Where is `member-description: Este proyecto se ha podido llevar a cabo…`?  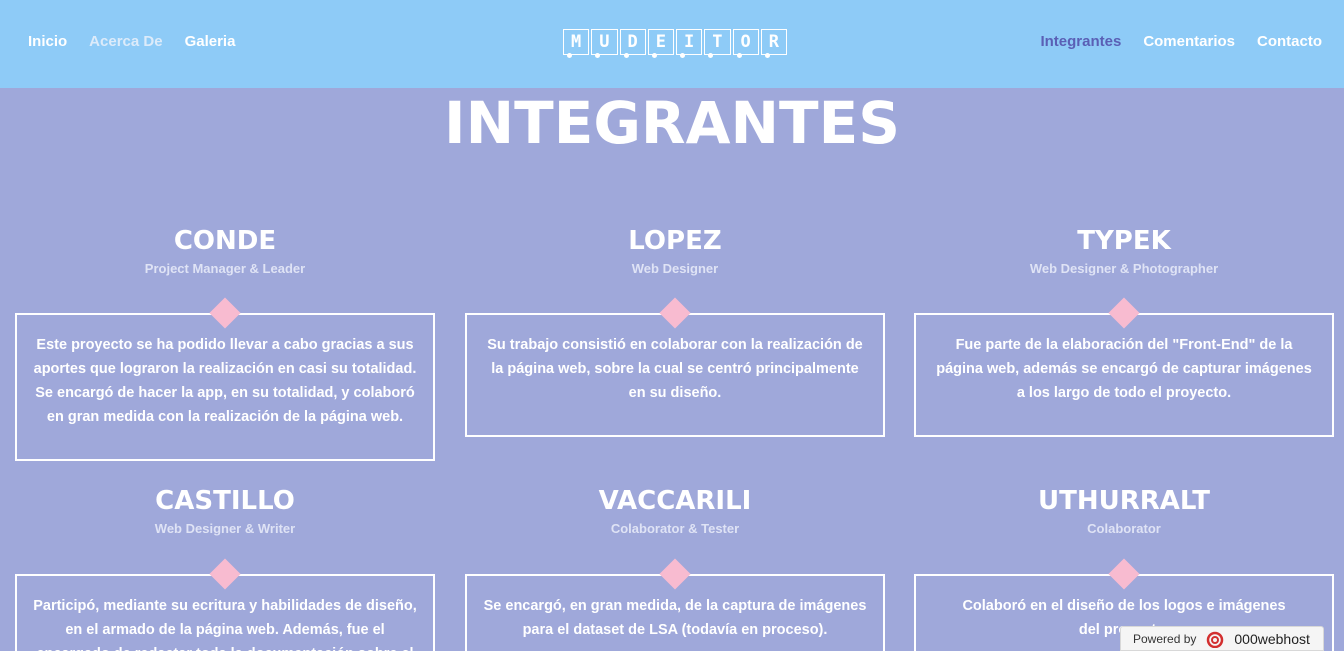
member-description: Este proyecto se ha podido llevar a cabo… is located at coordinates (225, 381).